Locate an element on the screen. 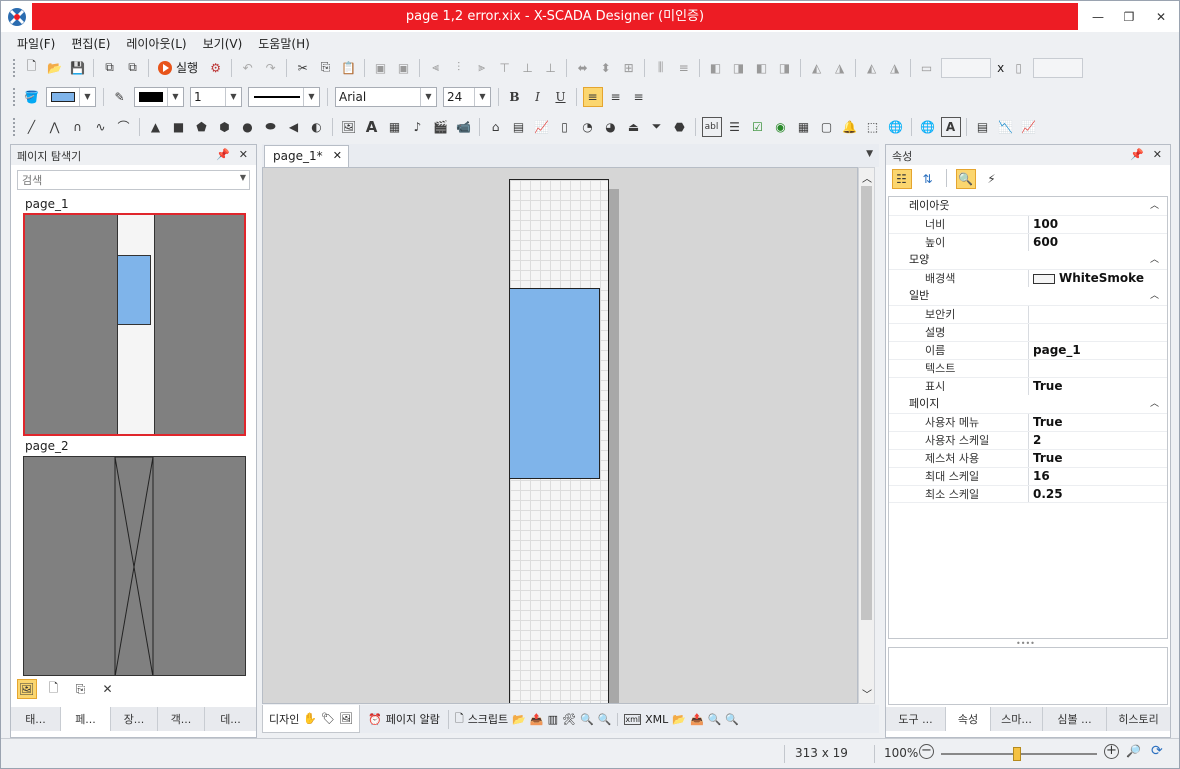  distribute-v-icon: ≡ is located at coordinates (684, 68).